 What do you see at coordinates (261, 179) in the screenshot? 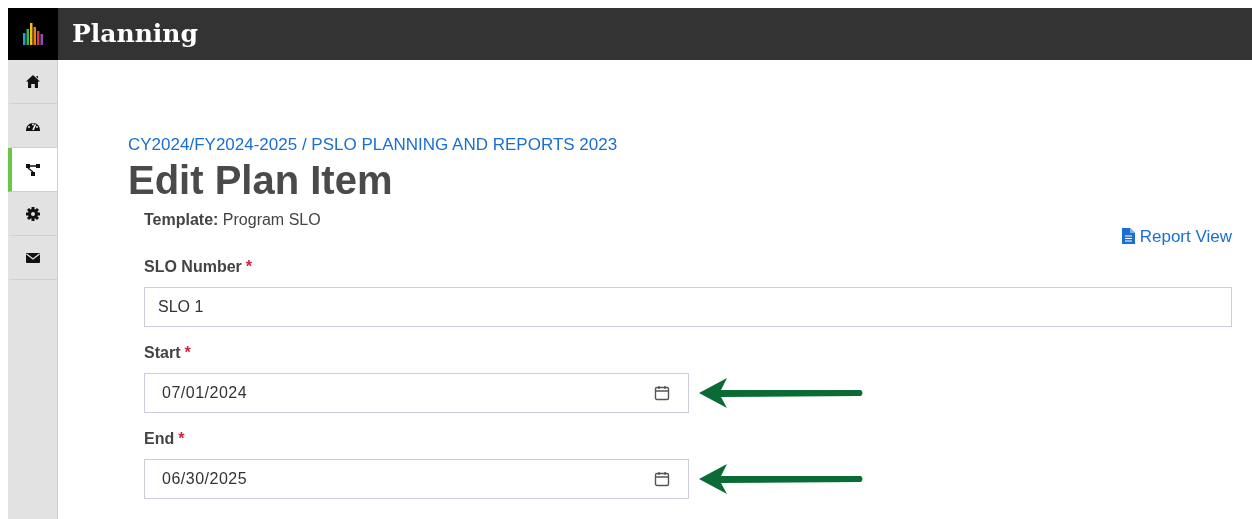
I see `page-heading: Edit Plan Item` at bounding box center [261, 179].